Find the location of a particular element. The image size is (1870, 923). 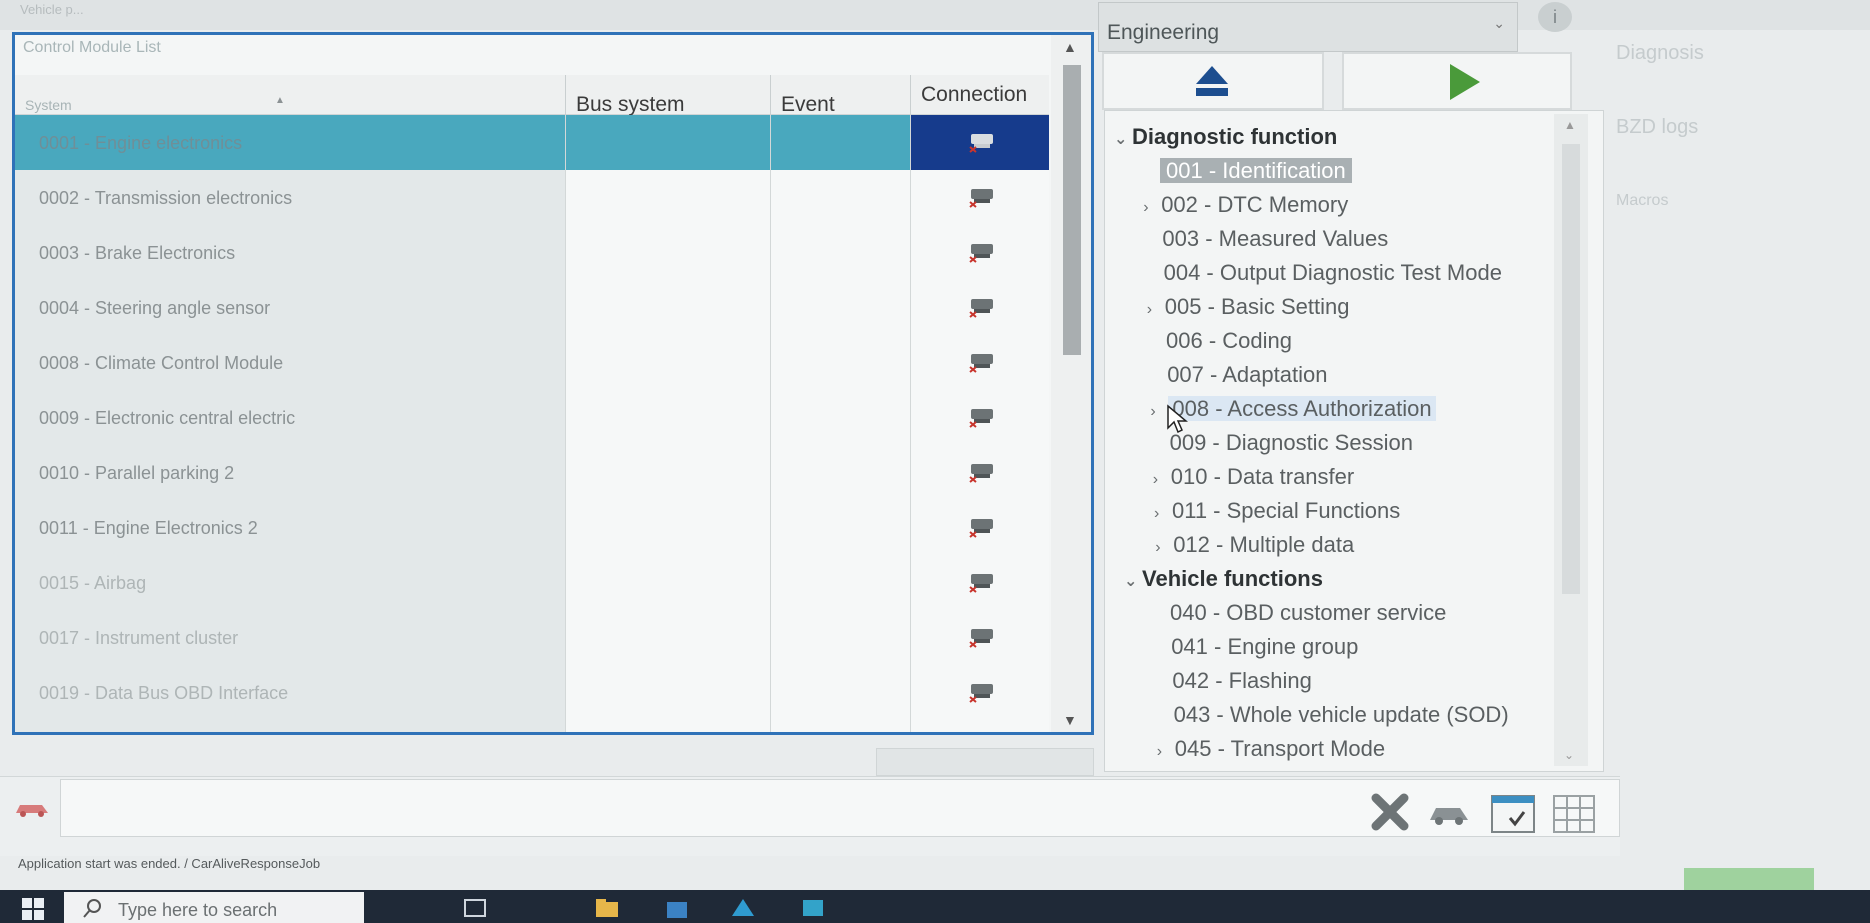

tree-item: 006 - Coding is located at coordinates (1220, 341).